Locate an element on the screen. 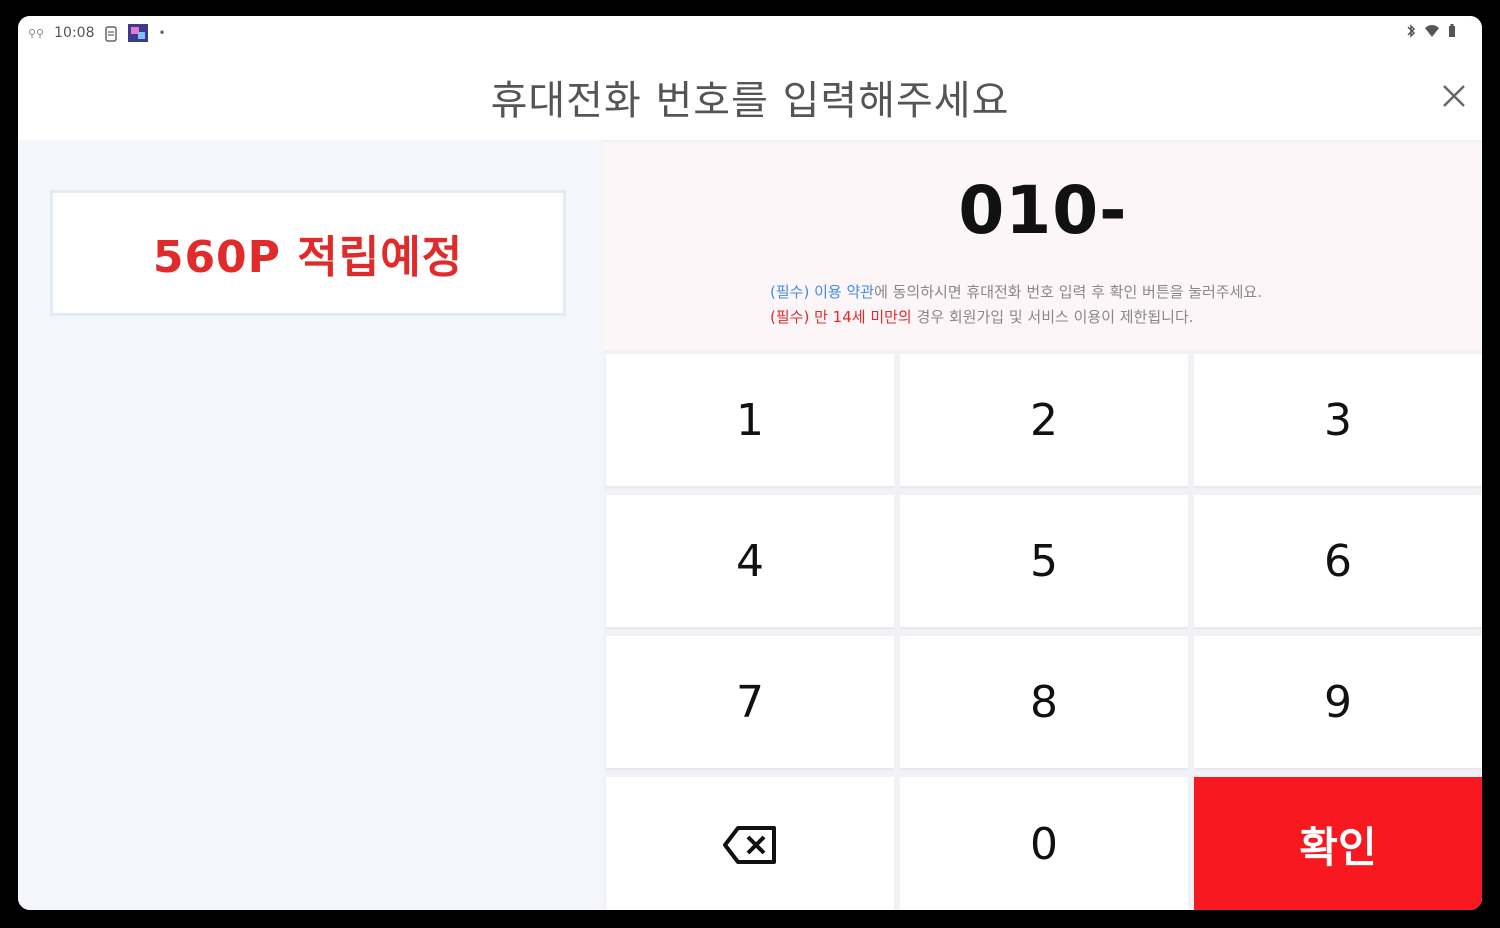 The image size is (1500, 928). status-right is located at coordinates (1431, 33).